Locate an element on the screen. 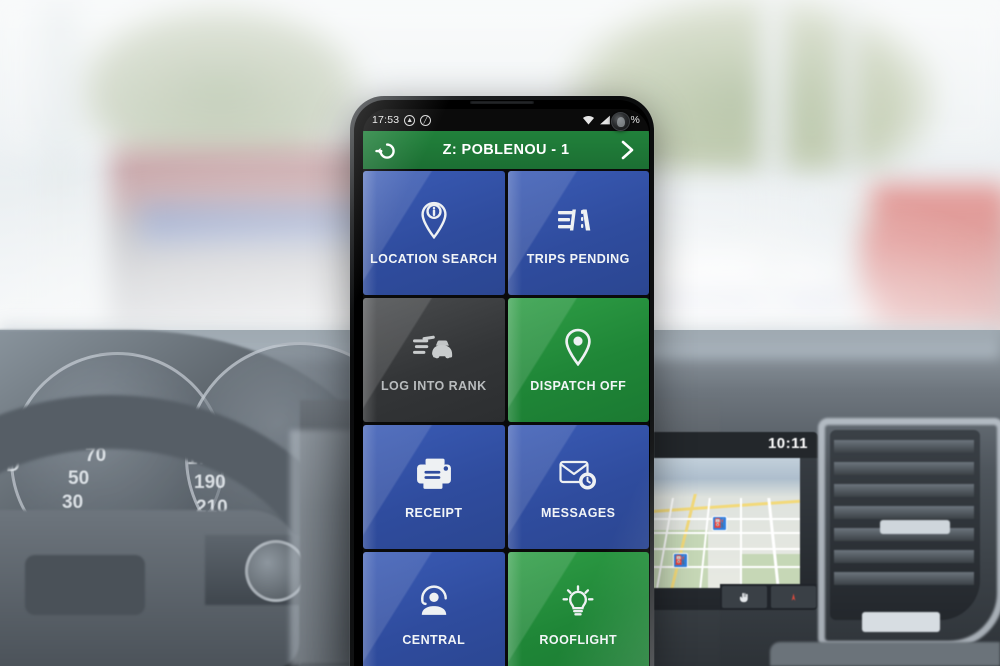  receipt-printer-icon is located at coordinates (434, 474).